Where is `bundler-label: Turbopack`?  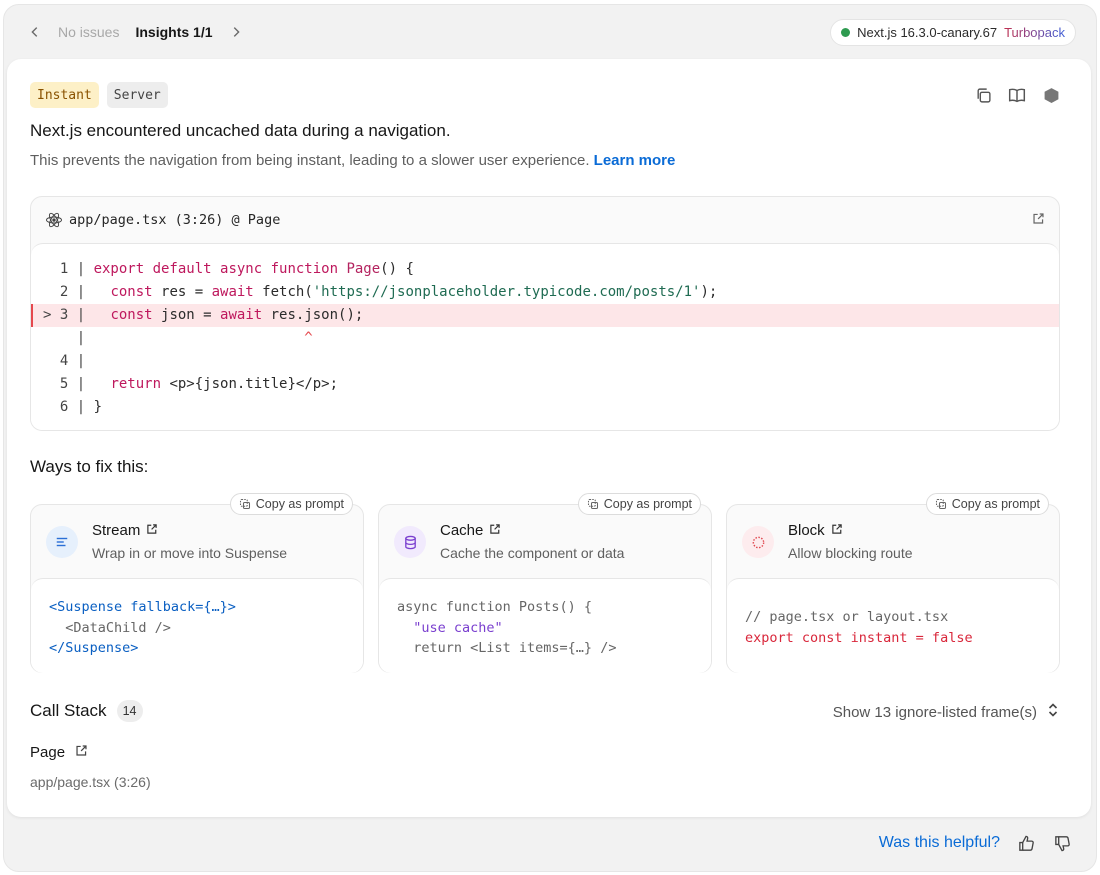
bundler-label: Turbopack is located at coordinates (1034, 32).